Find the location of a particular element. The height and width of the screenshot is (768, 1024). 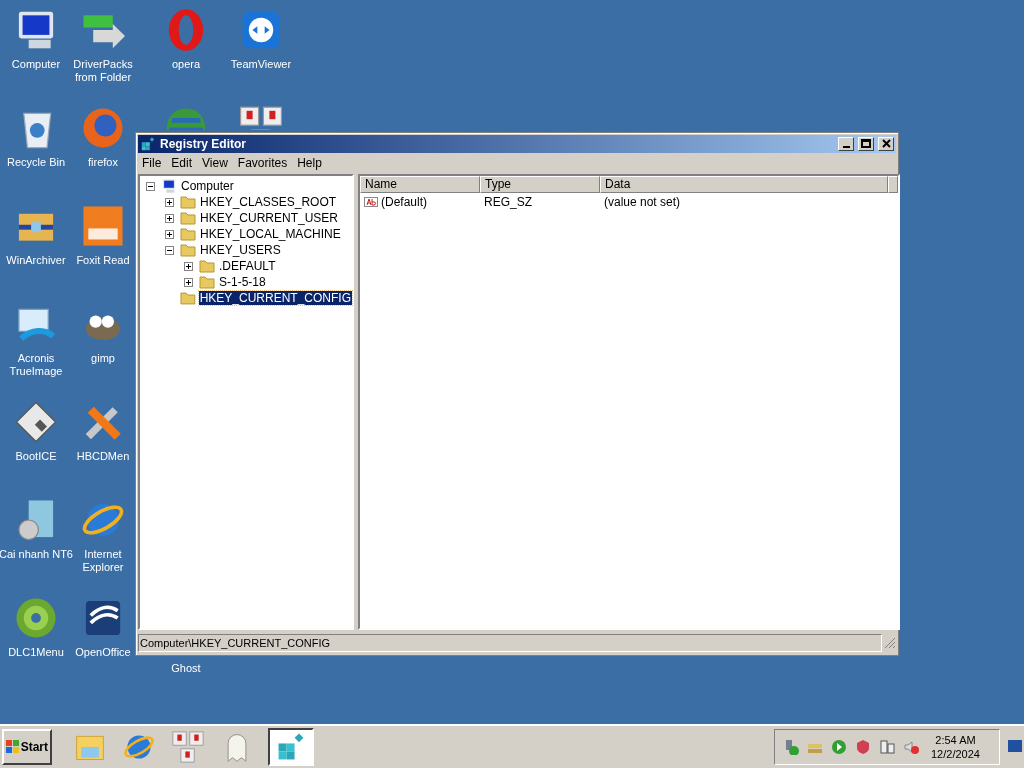

tree-item: HKEY_CURRENT_USER is located at coordinates (269, 218).